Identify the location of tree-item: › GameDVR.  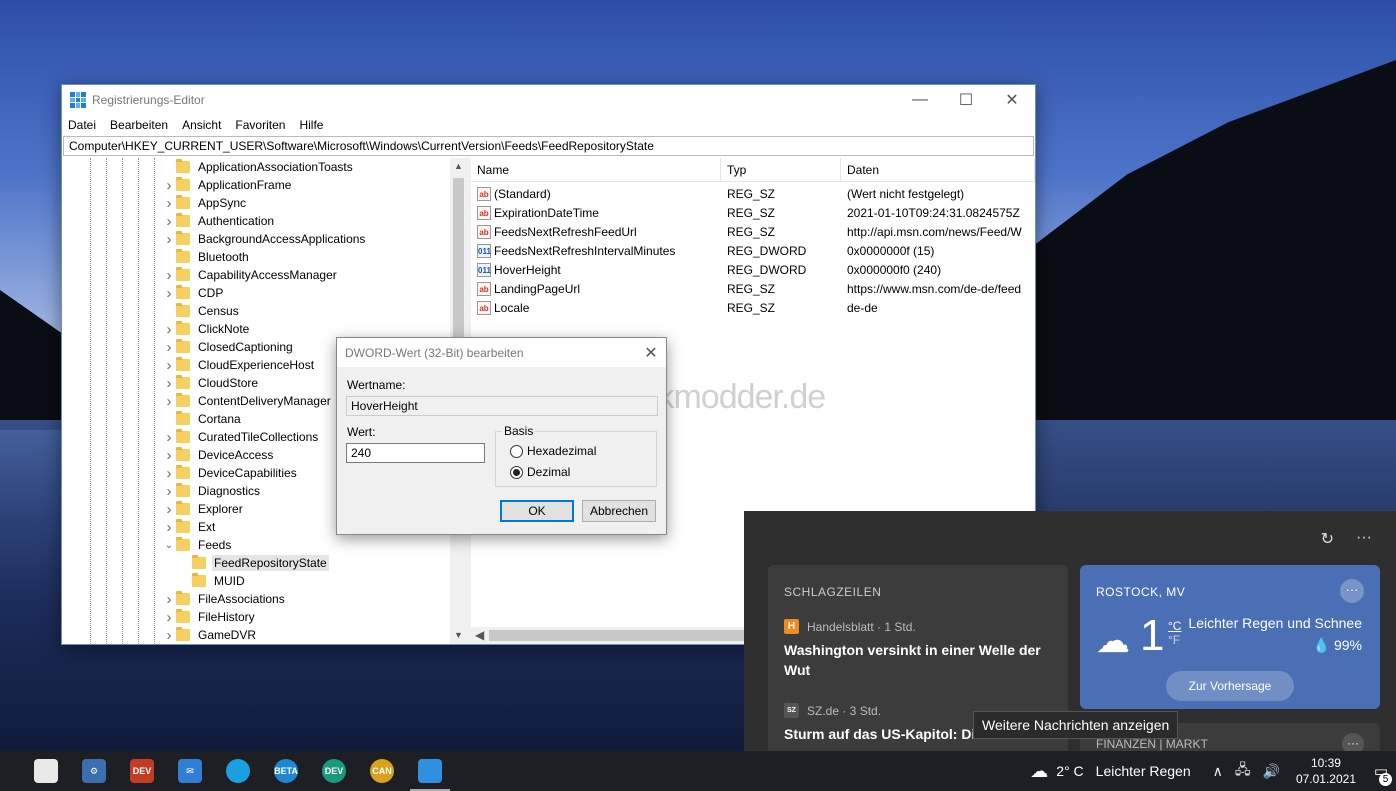
(306, 635).